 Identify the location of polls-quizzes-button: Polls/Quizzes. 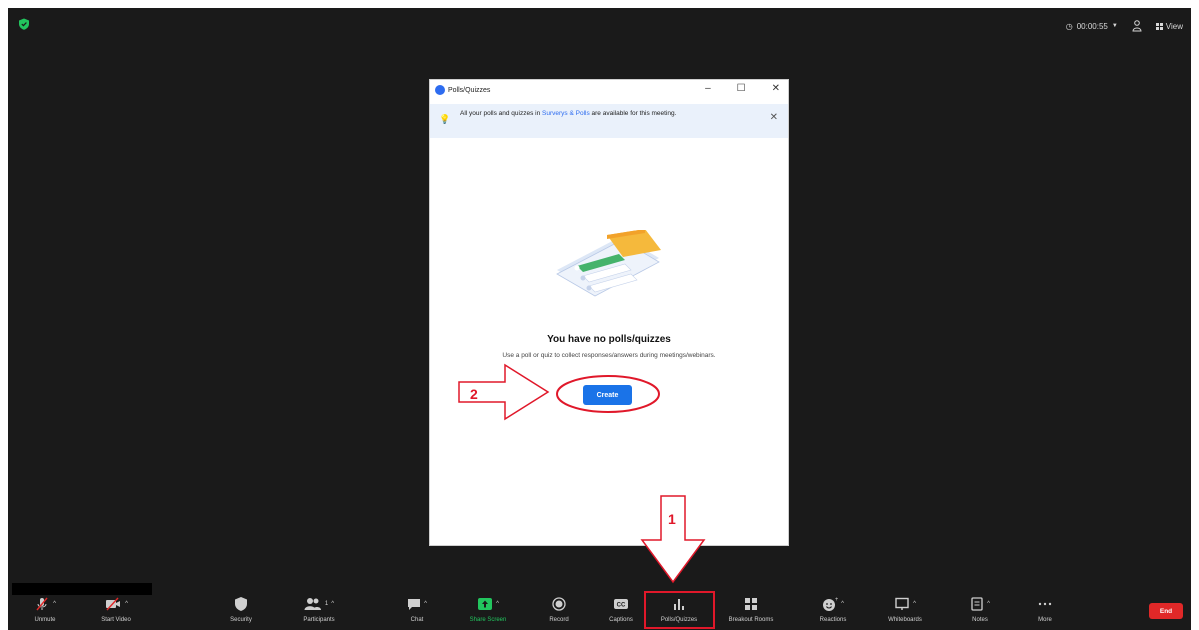
(679, 609).